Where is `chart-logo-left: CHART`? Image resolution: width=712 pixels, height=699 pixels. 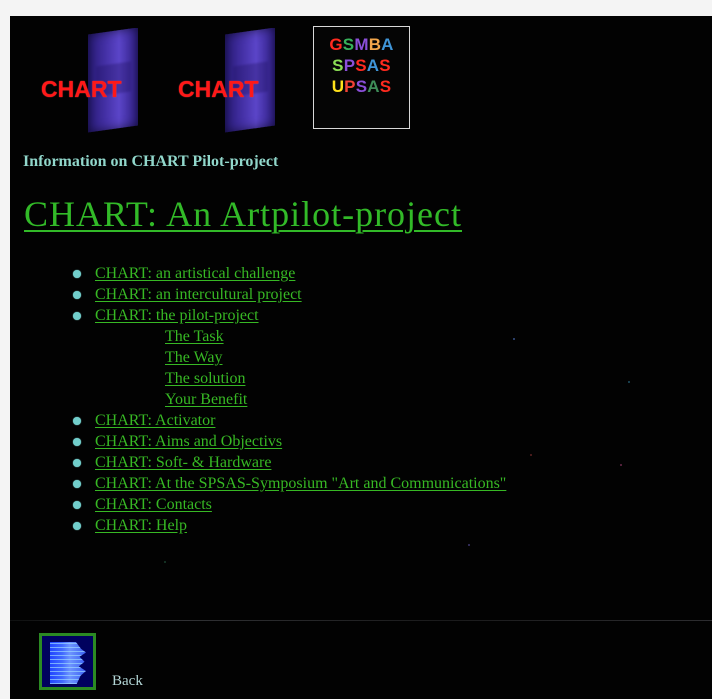
chart-logo-left: CHART is located at coordinates (88, 81).